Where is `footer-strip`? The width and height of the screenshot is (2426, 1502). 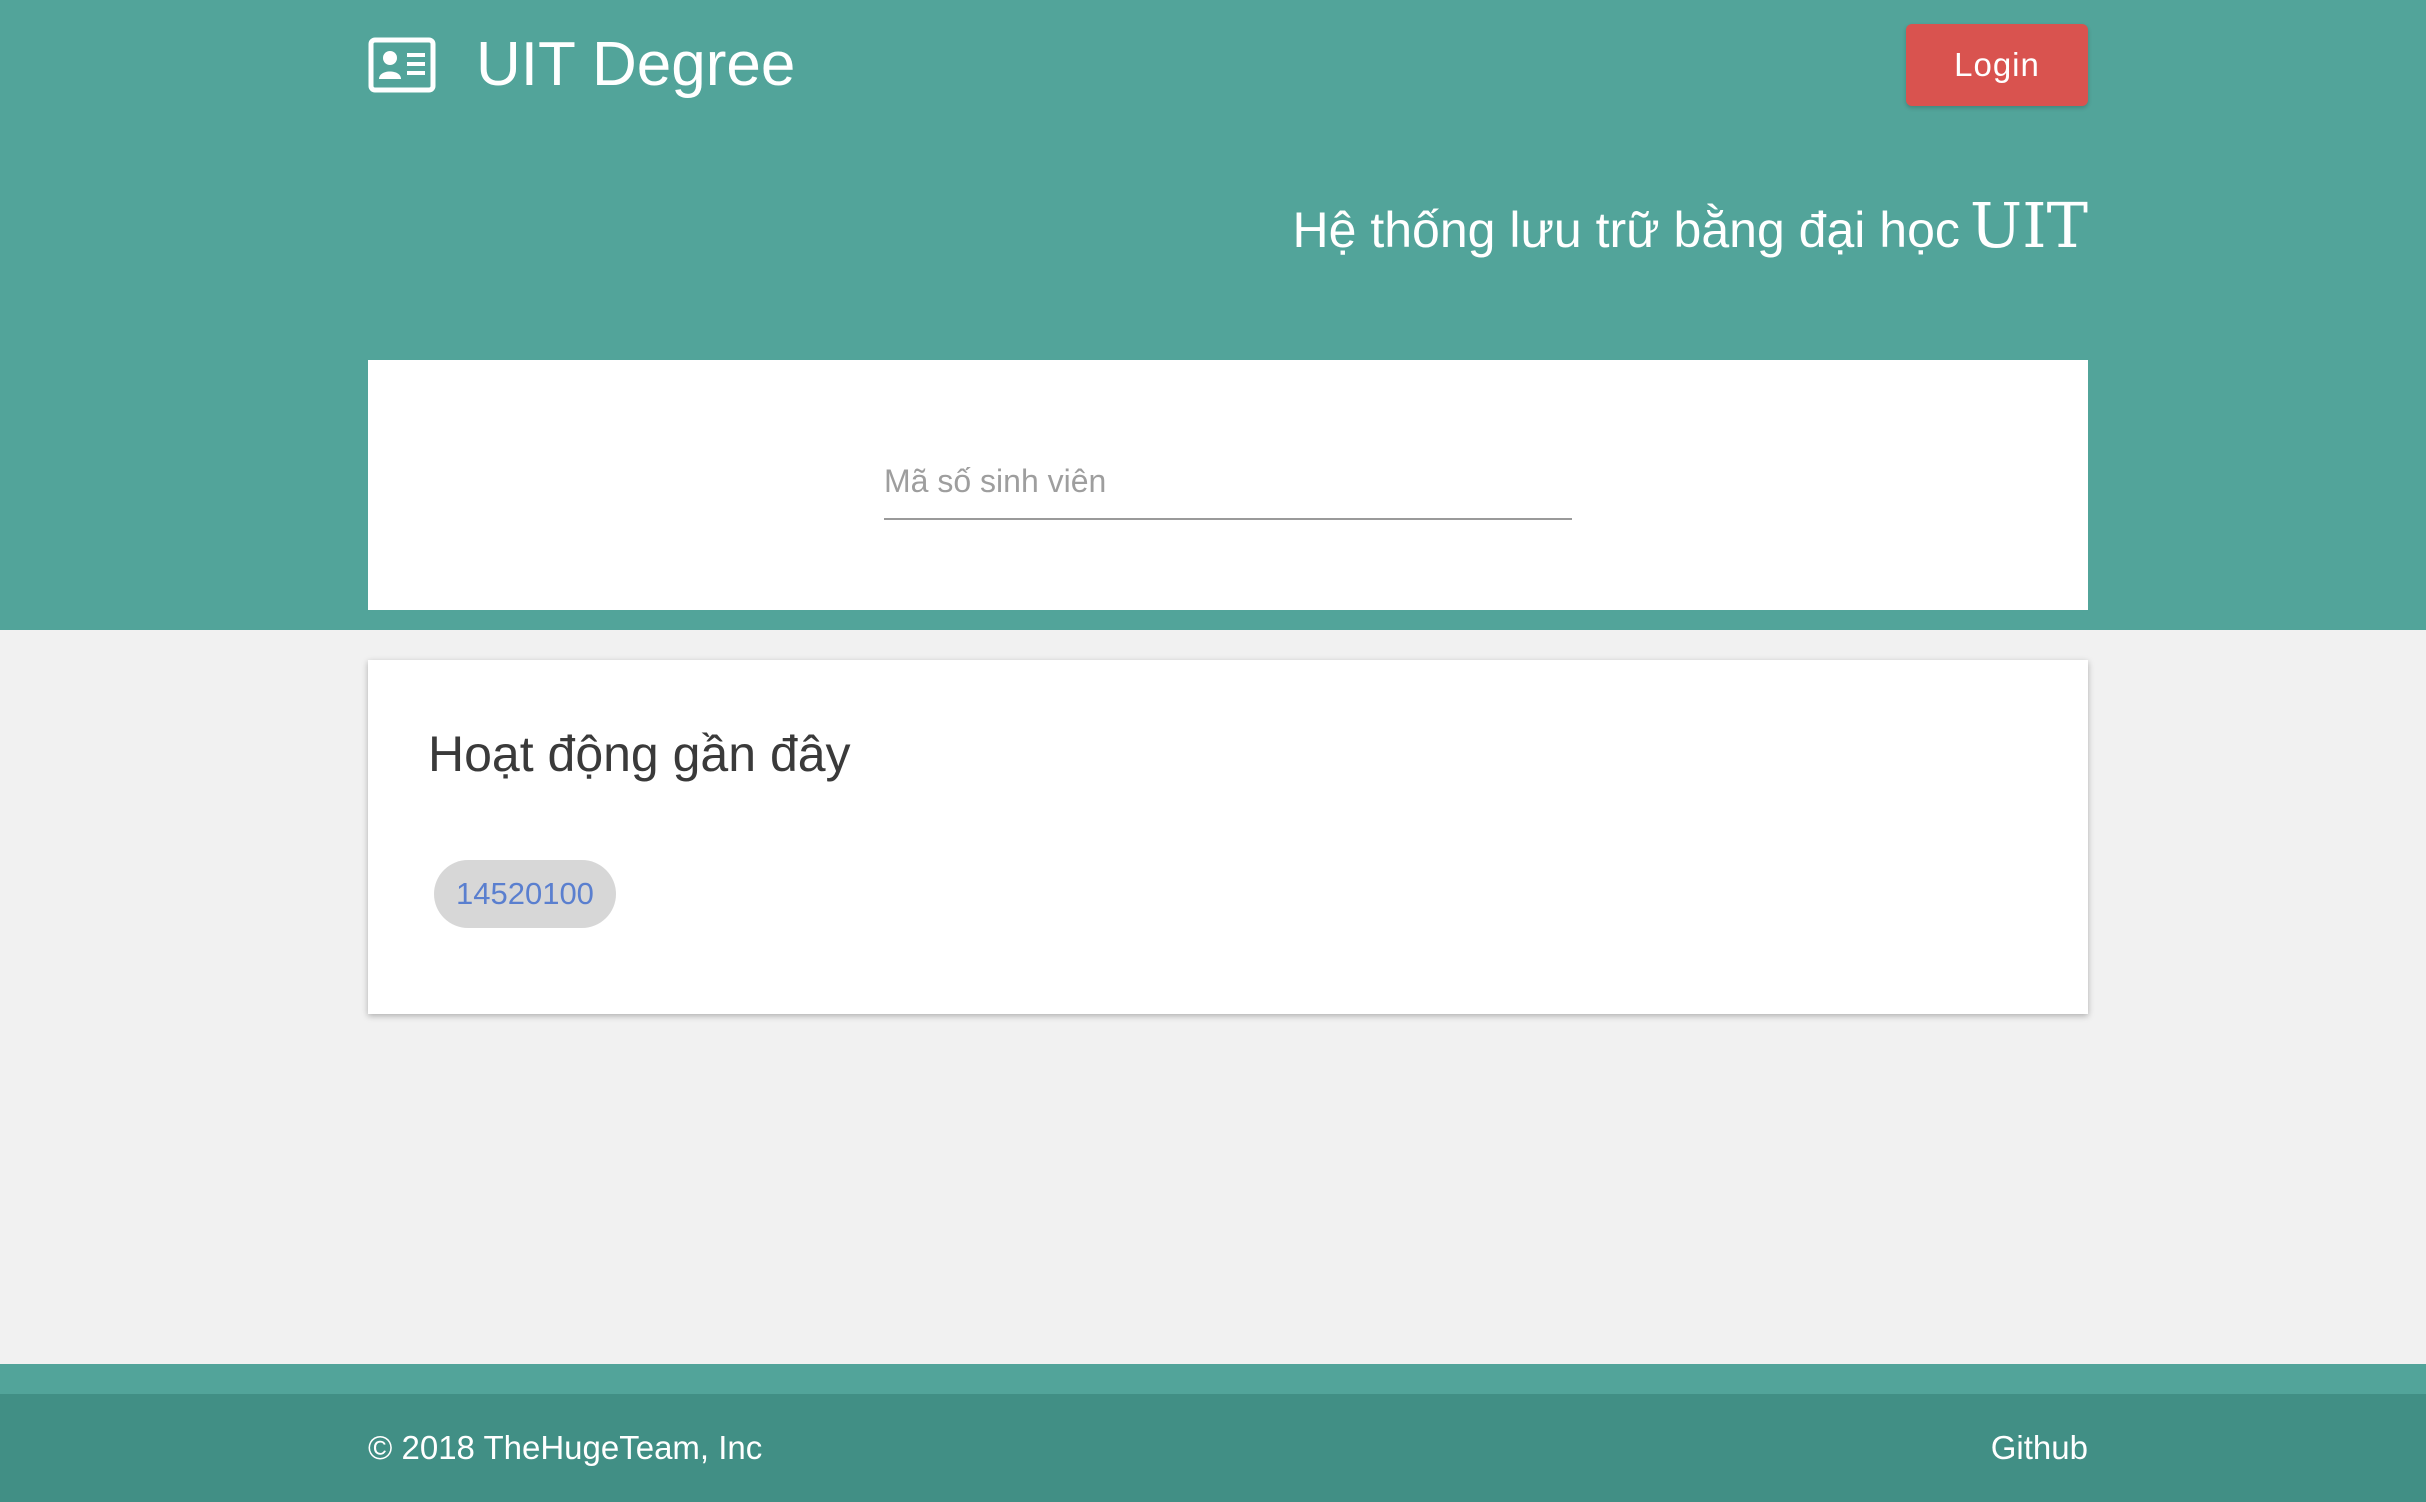 footer-strip is located at coordinates (1213, 1379).